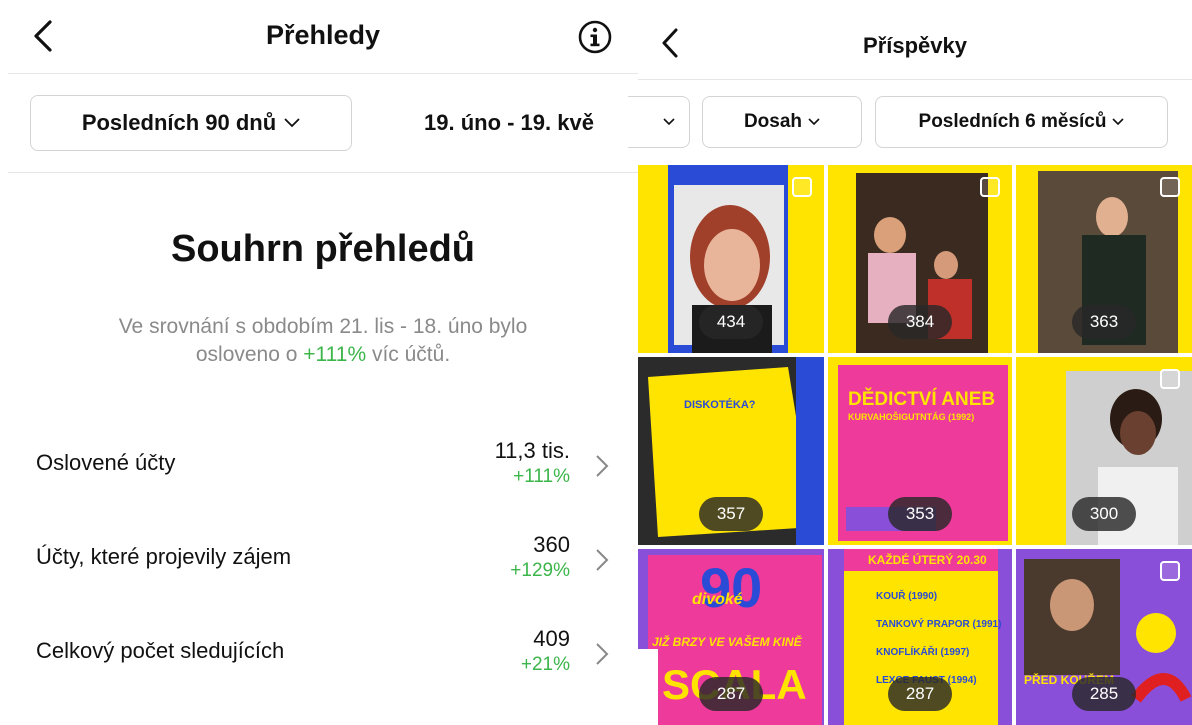  What do you see at coordinates (907, 596) in the screenshot?
I see `poster-film: KOUŘ (1990)` at bounding box center [907, 596].